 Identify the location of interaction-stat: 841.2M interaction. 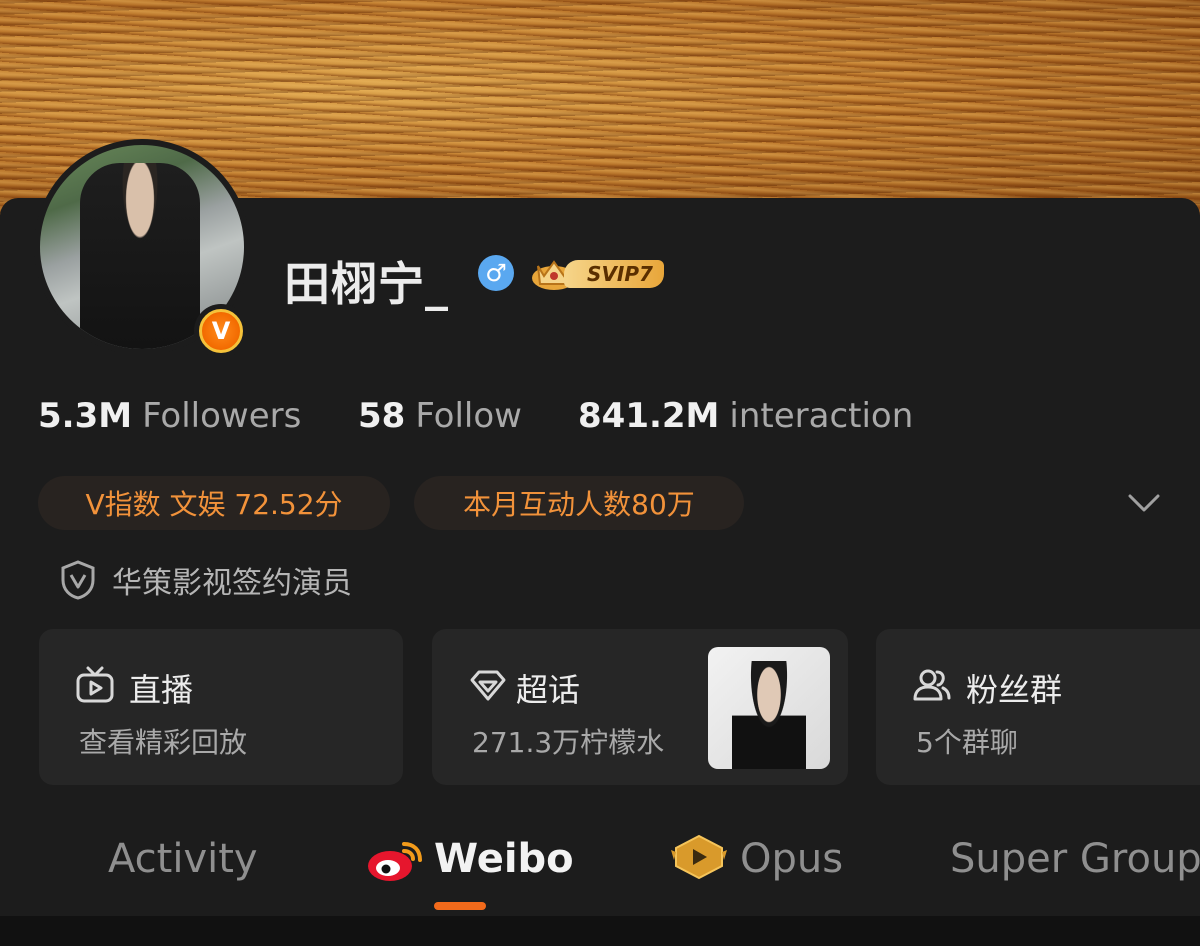
(745, 416).